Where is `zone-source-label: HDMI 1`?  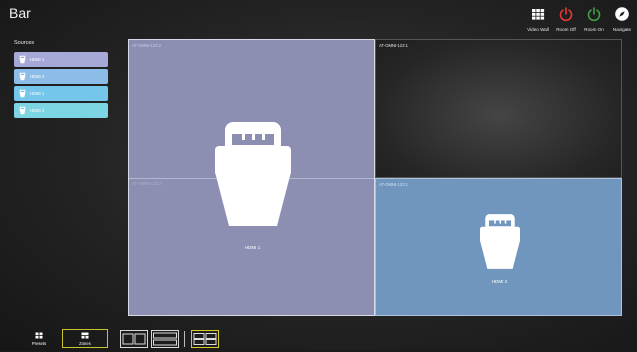 zone-source-label: HDMI 1 is located at coordinates (252, 247).